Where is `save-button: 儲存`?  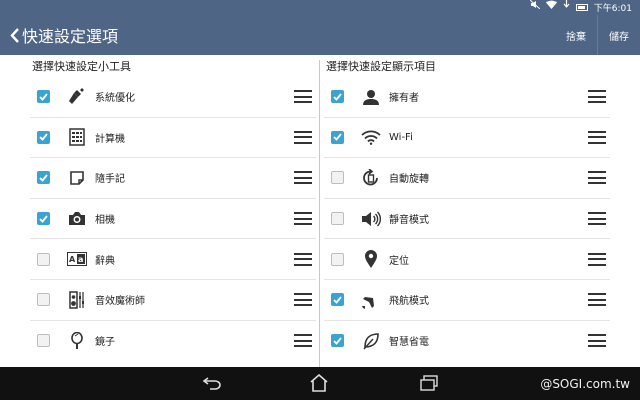
save-button: 儲存 is located at coordinates (618, 35).